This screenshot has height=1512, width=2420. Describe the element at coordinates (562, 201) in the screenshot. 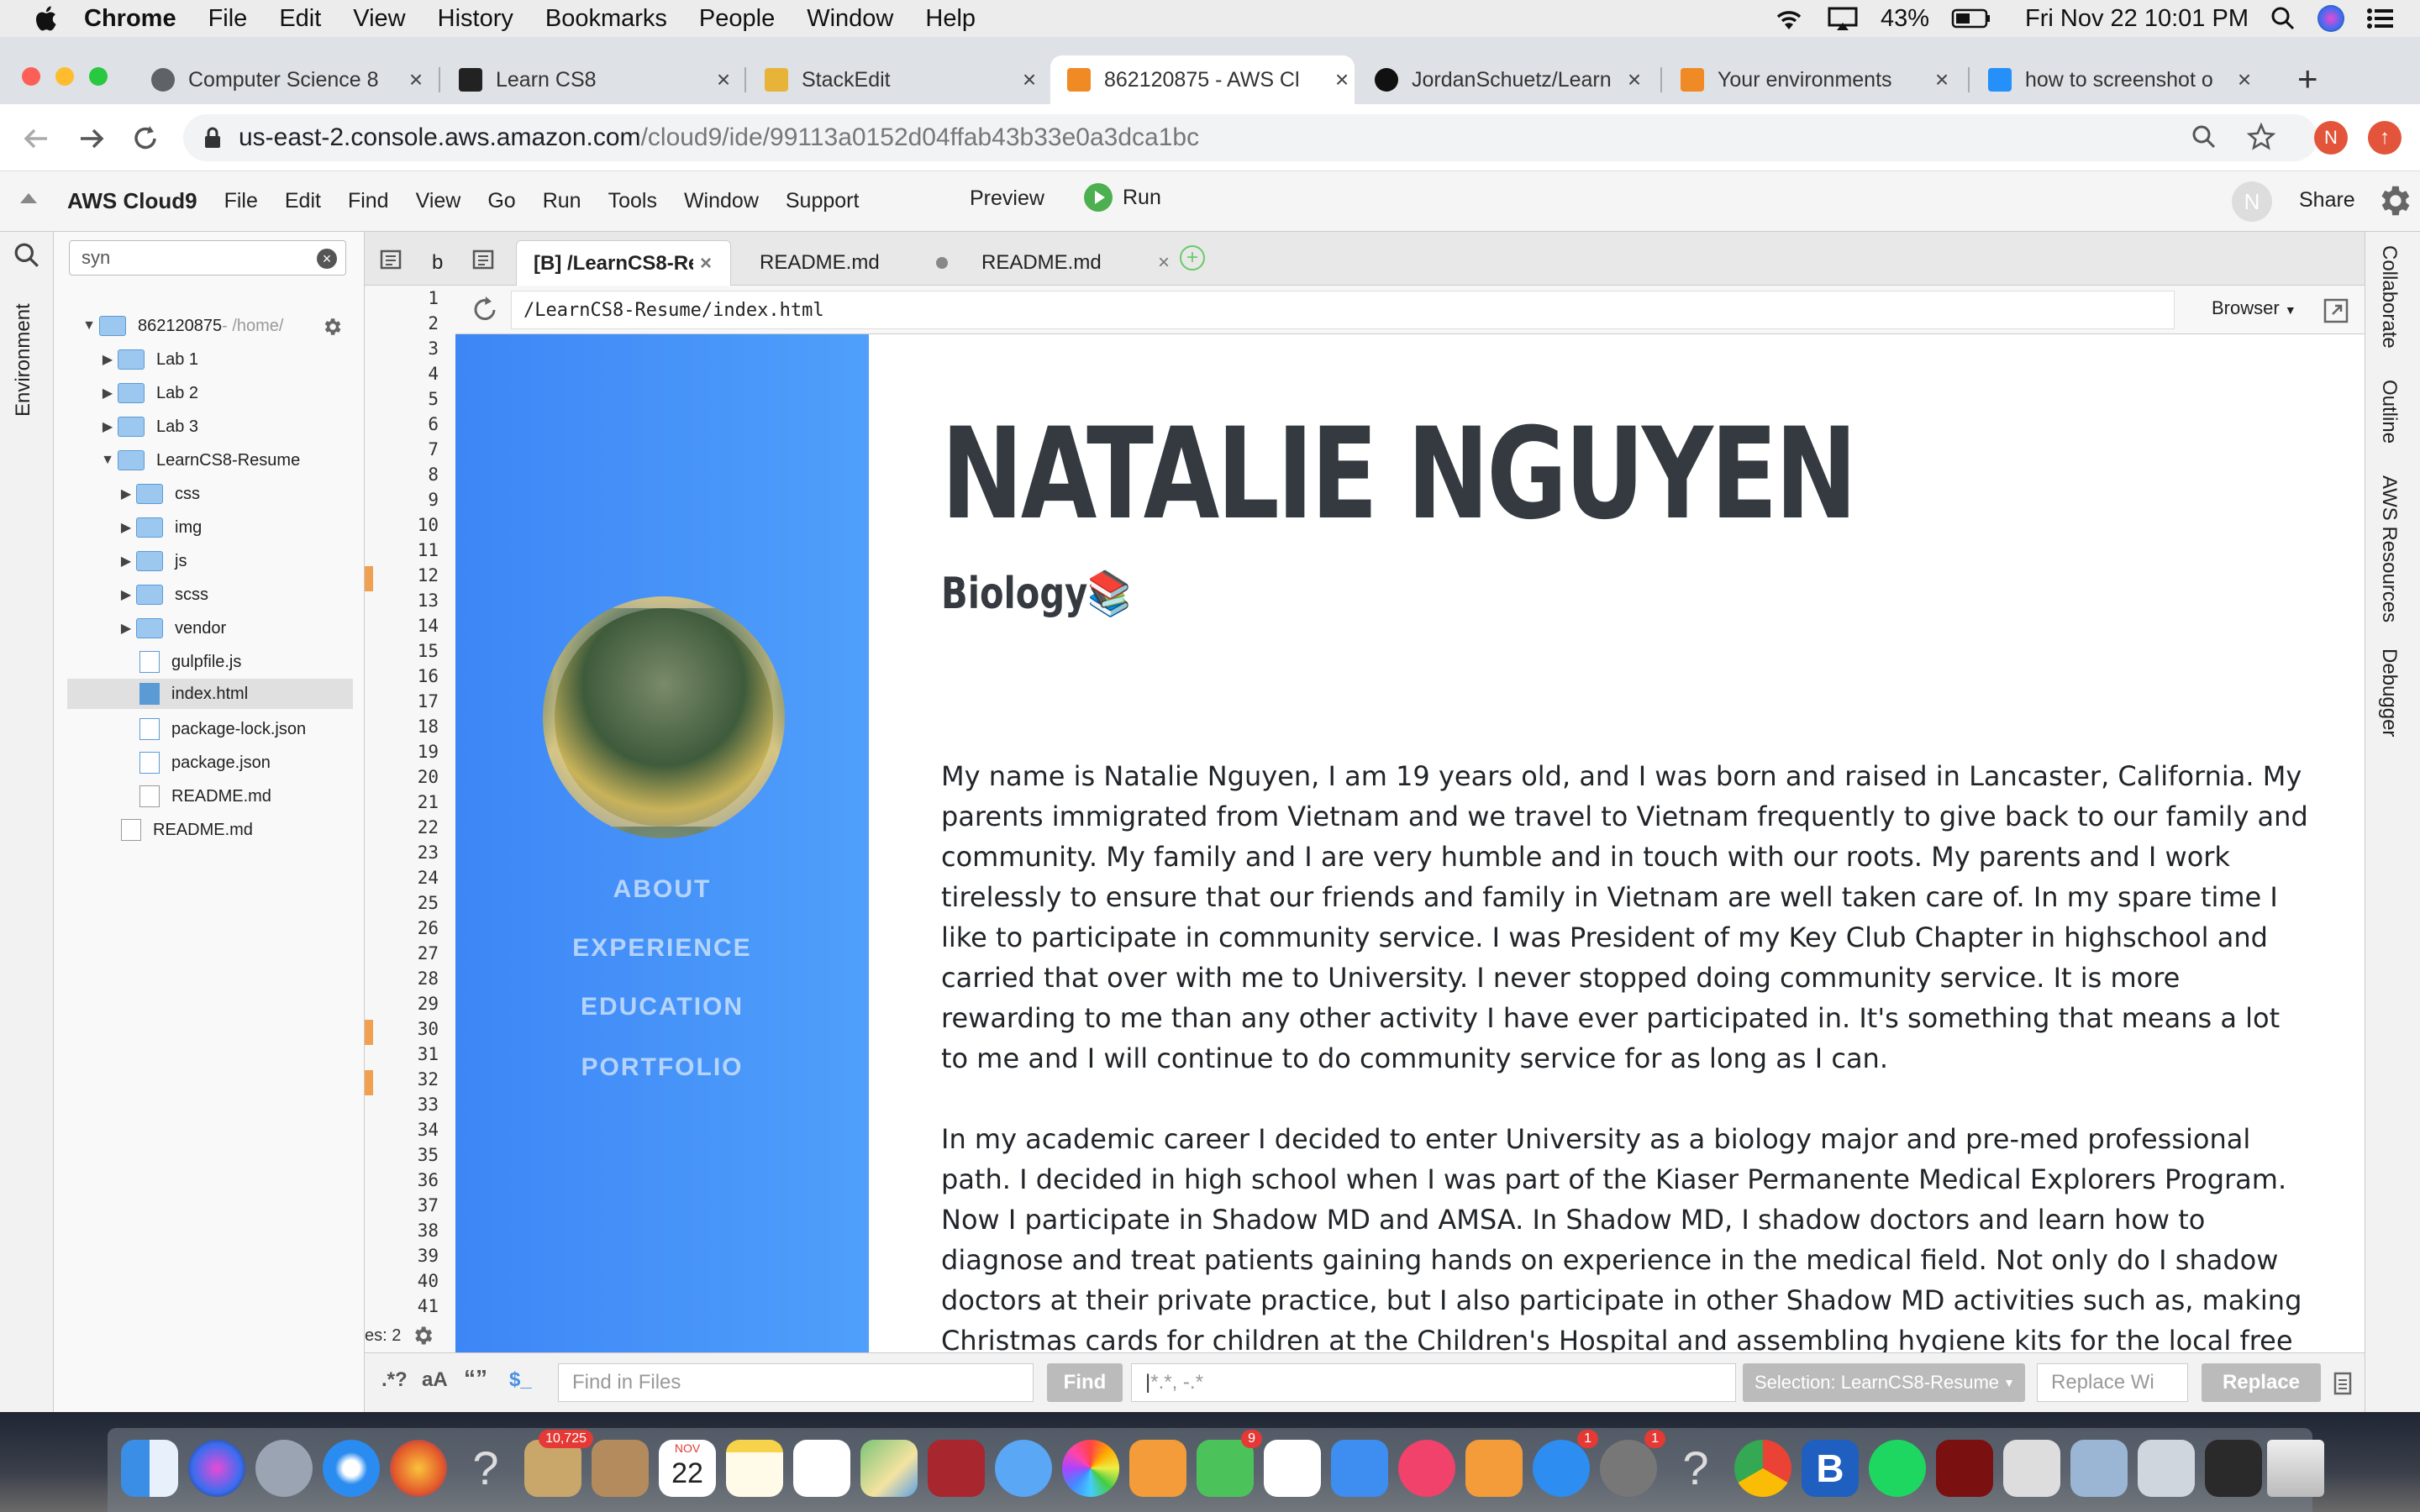

I see `c9-menu-run: Run` at that location.